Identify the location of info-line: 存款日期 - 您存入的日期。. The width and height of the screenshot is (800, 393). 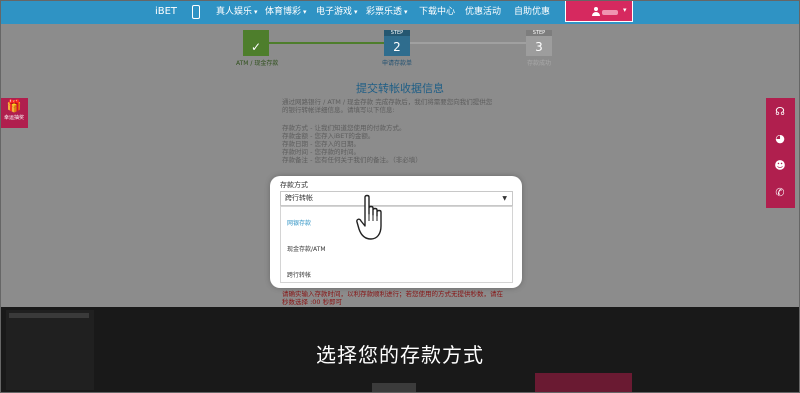
(321, 144).